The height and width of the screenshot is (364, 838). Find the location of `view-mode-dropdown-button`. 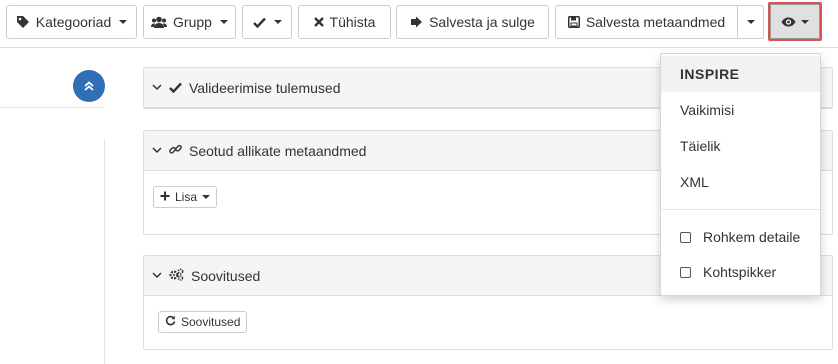

view-mode-dropdown-button is located at coordinates (795, 21).